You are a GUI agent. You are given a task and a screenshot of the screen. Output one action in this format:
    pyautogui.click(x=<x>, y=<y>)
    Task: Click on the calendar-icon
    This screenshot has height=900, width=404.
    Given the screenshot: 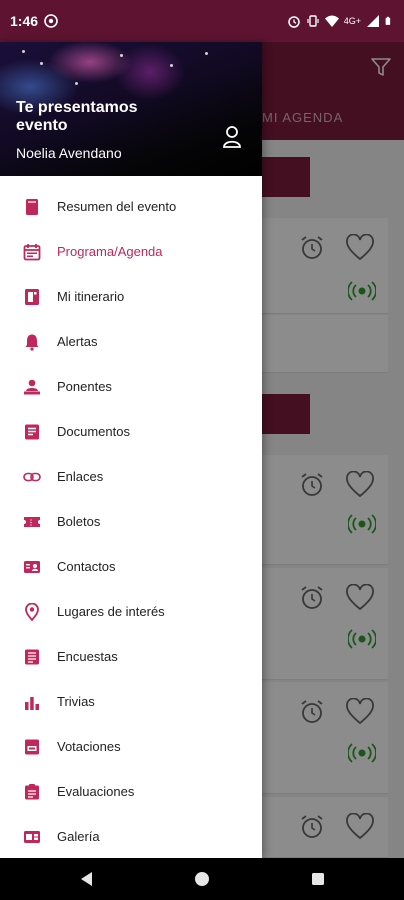 What is the action you would take?
    pyautogui.click(x=32, y=251)
    